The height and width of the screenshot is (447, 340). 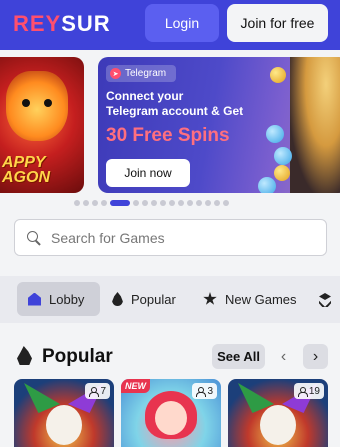 I want to click on tab-label: New Games, so click(x=261, y=299).